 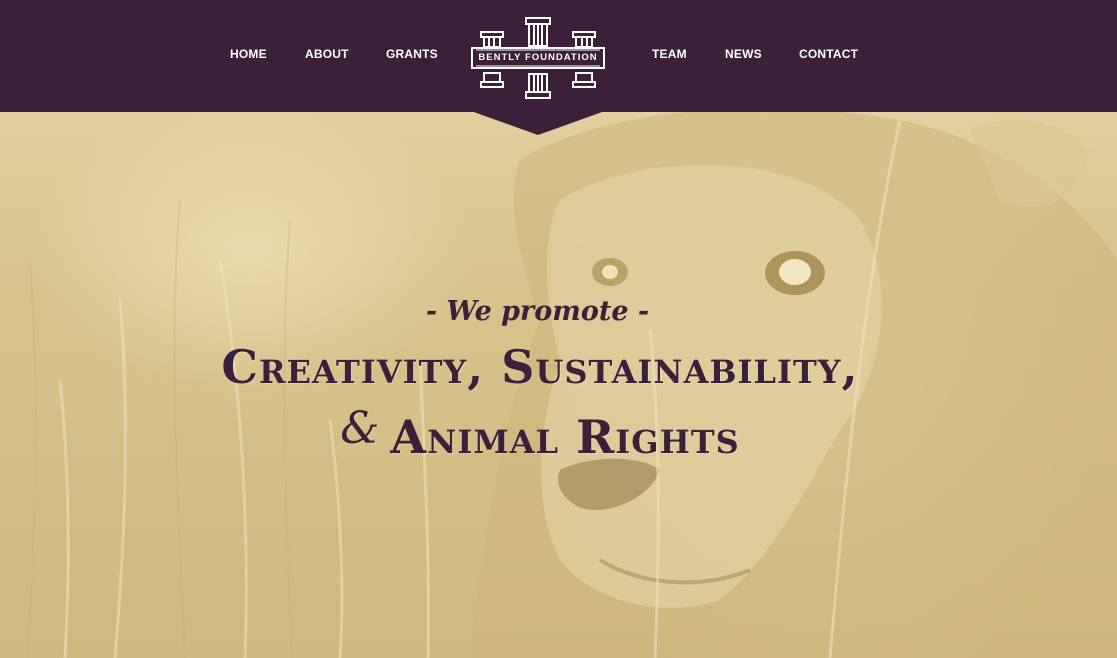 I want to click on logo-wordmark: BENTLY FOUNDATION, so click(x=538, y=57).